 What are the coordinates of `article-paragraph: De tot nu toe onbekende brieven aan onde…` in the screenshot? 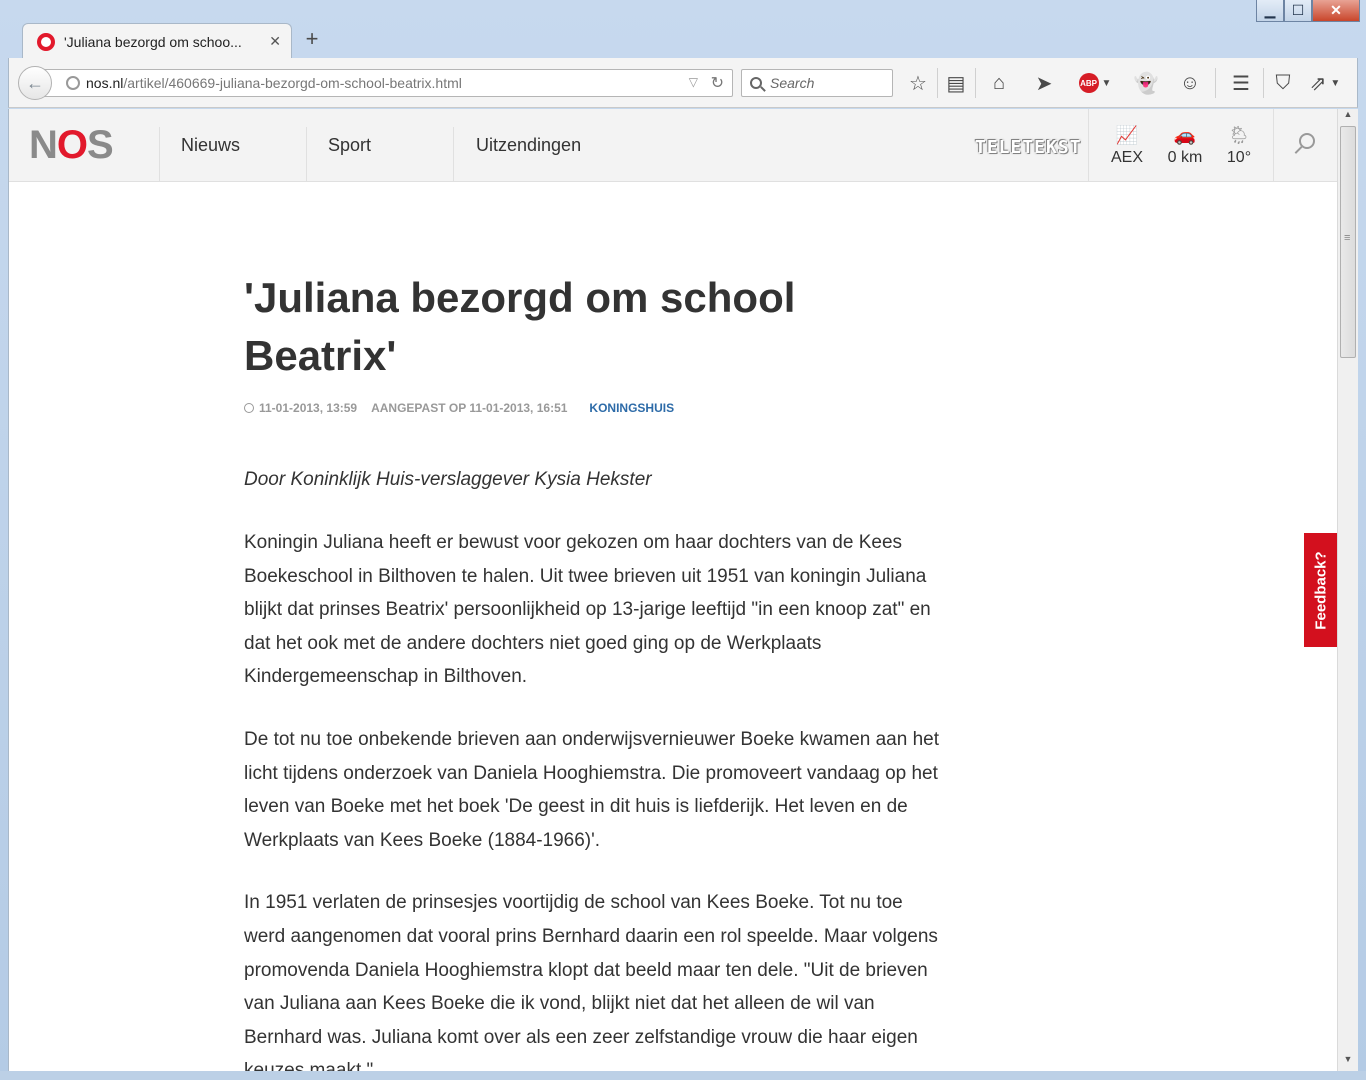 It's located at (592, 789).